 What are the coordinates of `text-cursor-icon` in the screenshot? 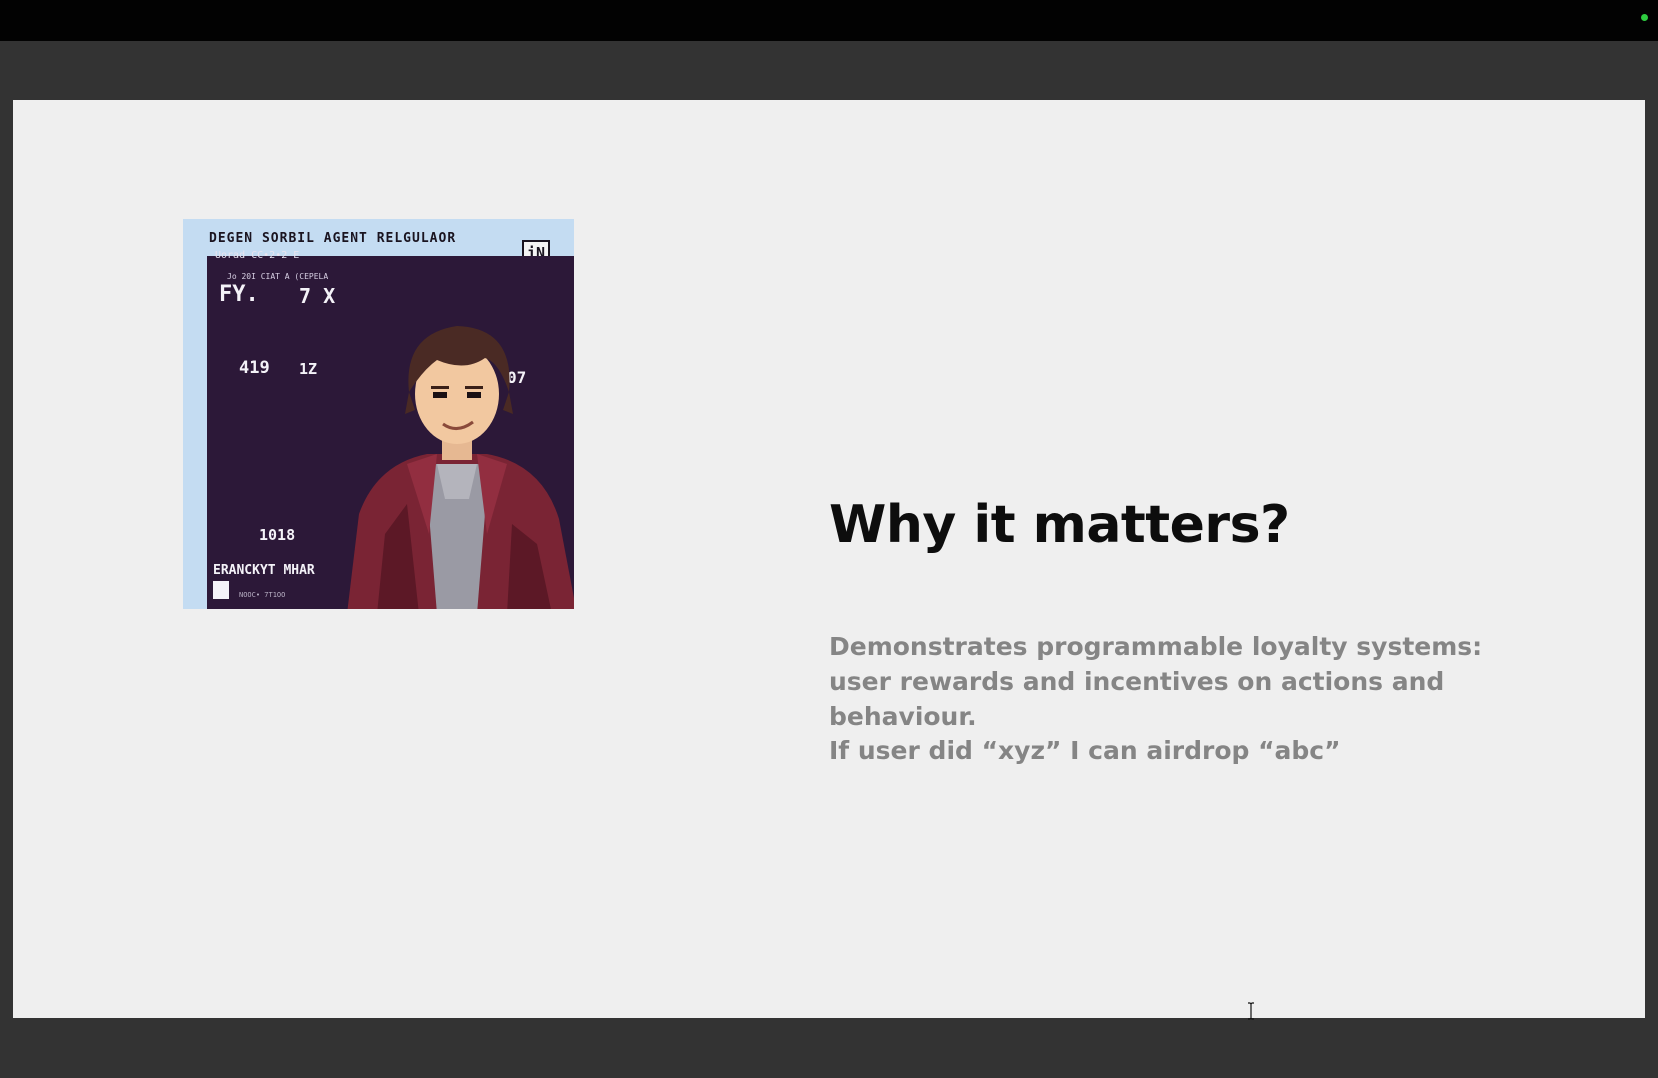 It's located at (1251, 1011).